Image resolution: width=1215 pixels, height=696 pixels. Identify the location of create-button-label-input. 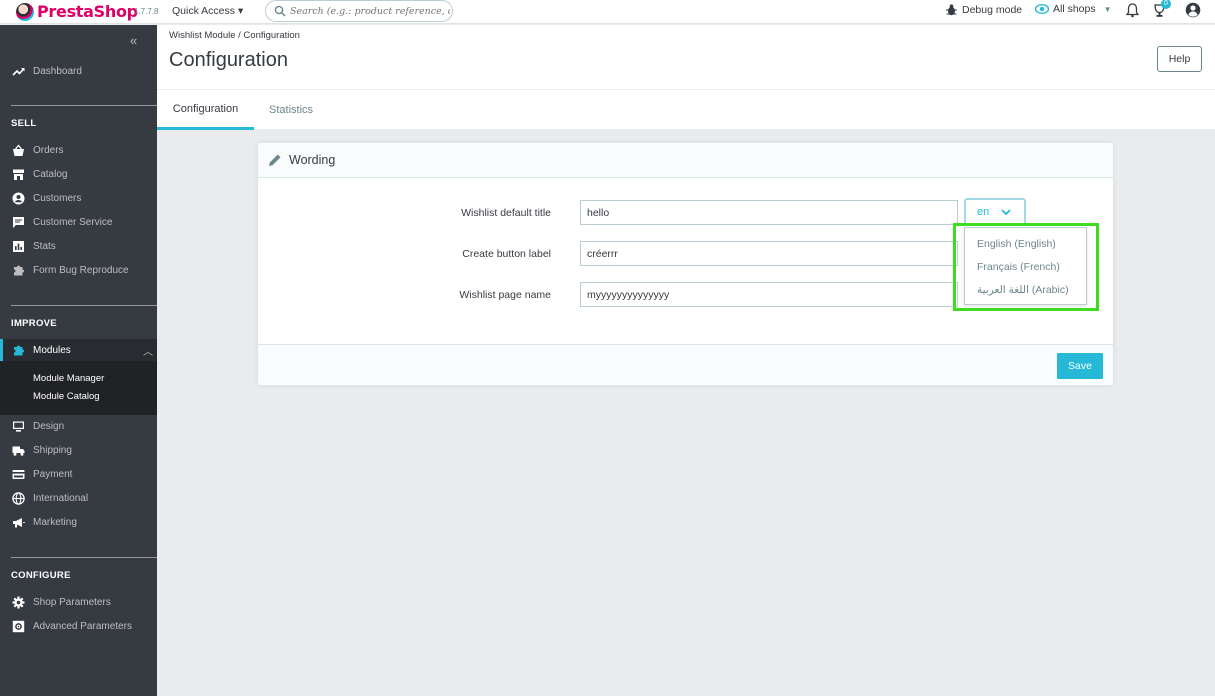
(769, 253).